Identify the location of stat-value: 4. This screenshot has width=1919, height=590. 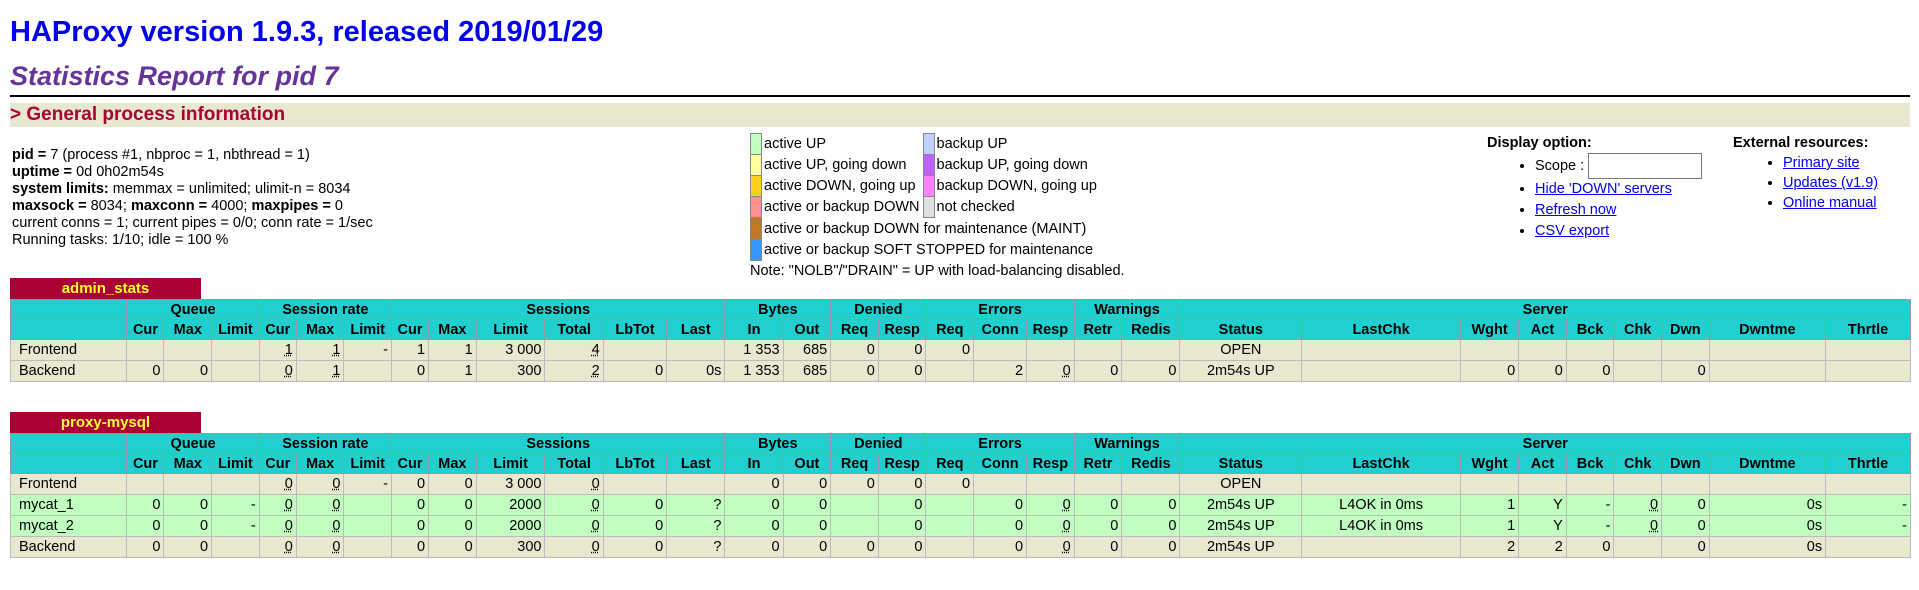
(596, 350).